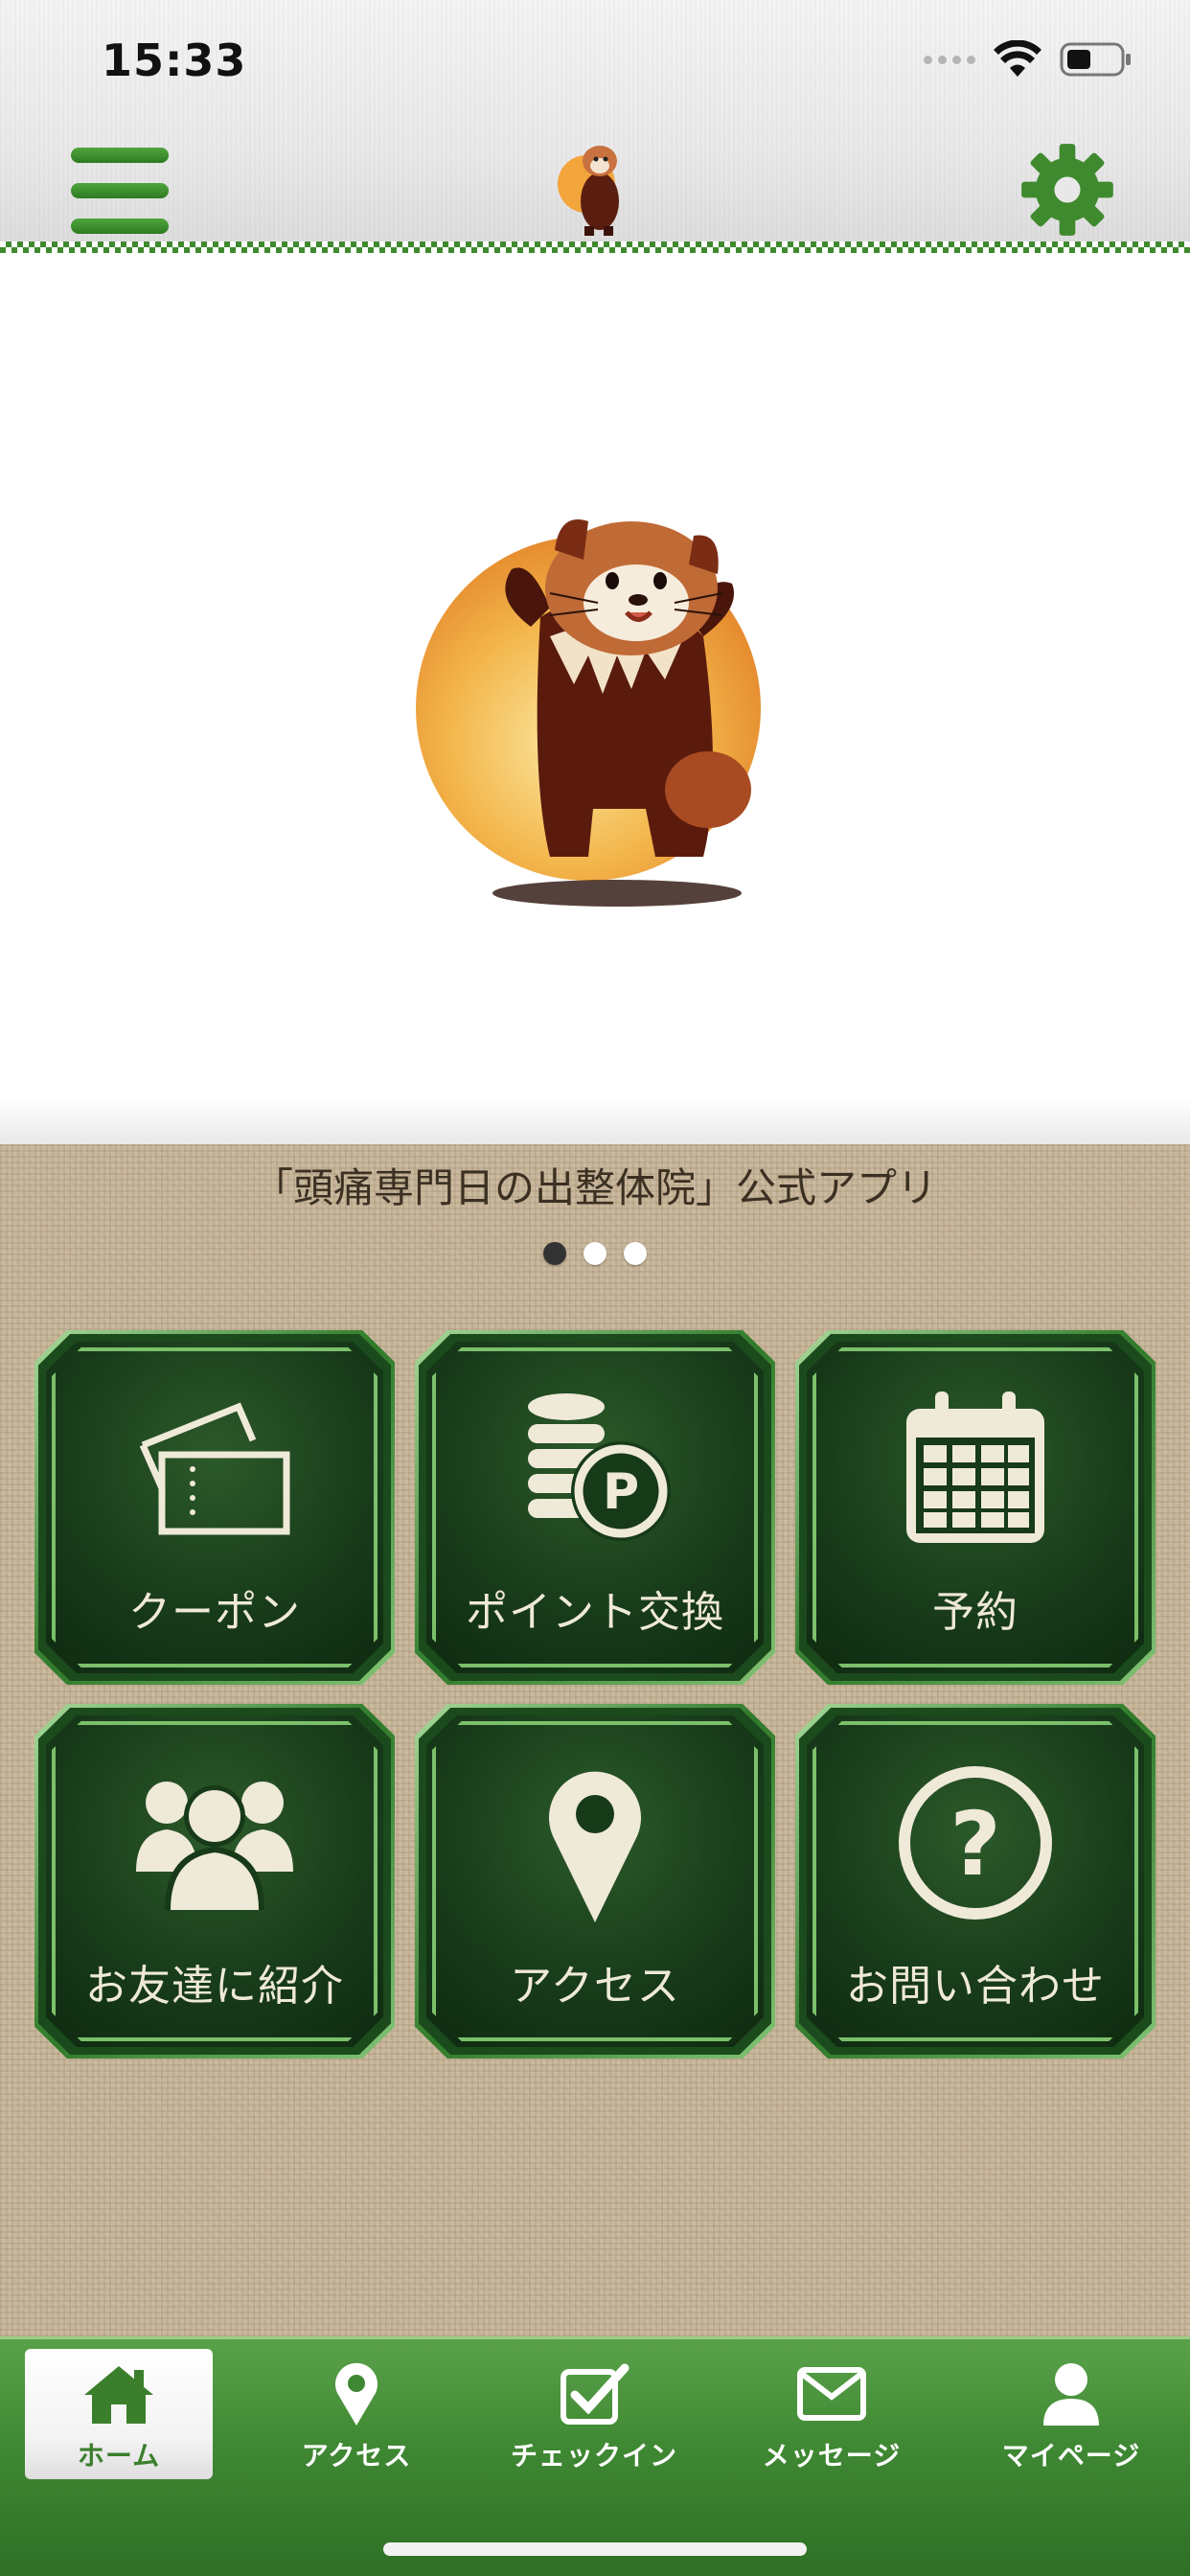 The height and width of the screenshot is (2576, 1190). Describe the element at coordinates (595, 1986) in the screenshot. I see `access-label: アクセス` at that location.